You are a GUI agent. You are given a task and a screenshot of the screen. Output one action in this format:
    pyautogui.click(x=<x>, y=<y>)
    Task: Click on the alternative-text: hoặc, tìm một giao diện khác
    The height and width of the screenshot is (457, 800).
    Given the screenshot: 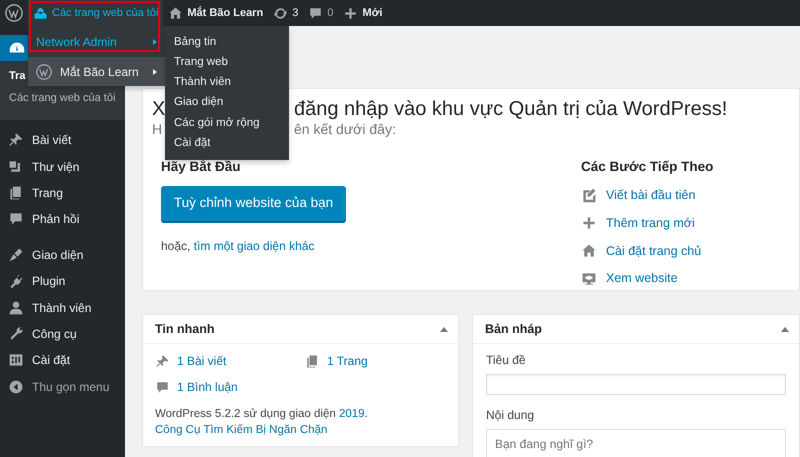 What is the action you would take?
    pyautogui.click(x=238, y=246)
    